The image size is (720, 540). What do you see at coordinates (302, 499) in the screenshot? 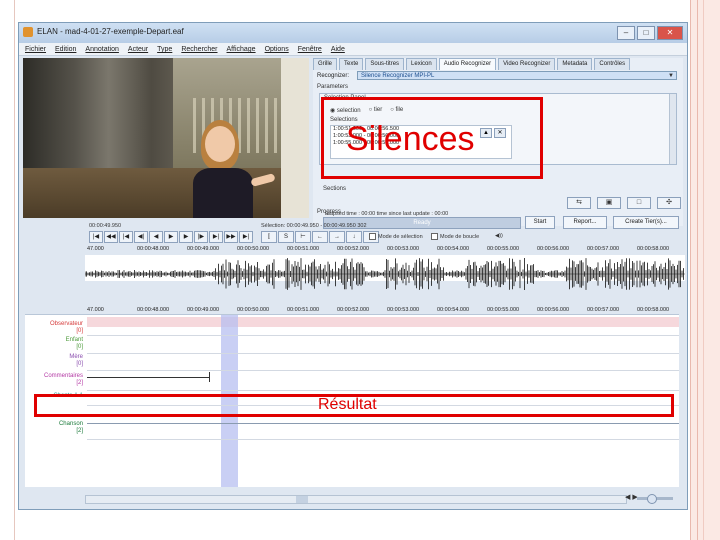
I see `scrollbar-thumb` at bounding box center [302, 499].